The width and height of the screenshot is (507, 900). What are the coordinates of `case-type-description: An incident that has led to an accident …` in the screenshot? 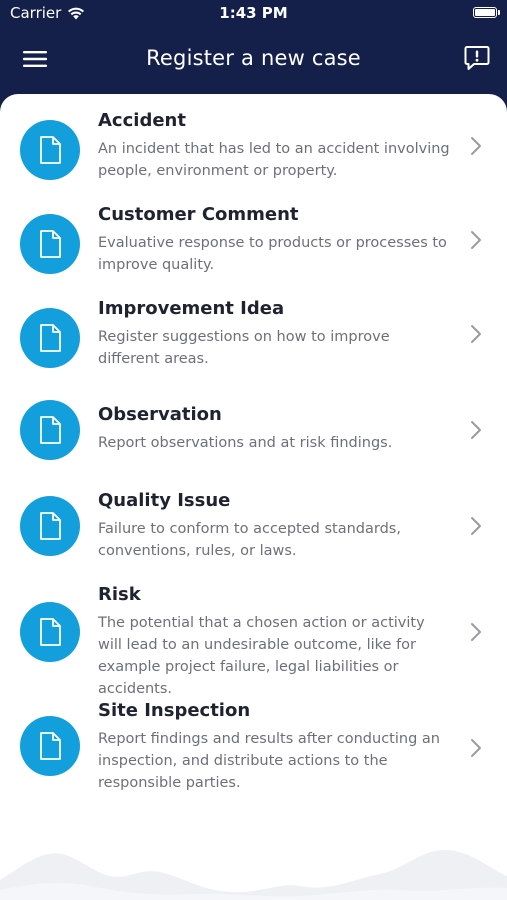 It's located at (274, 159).